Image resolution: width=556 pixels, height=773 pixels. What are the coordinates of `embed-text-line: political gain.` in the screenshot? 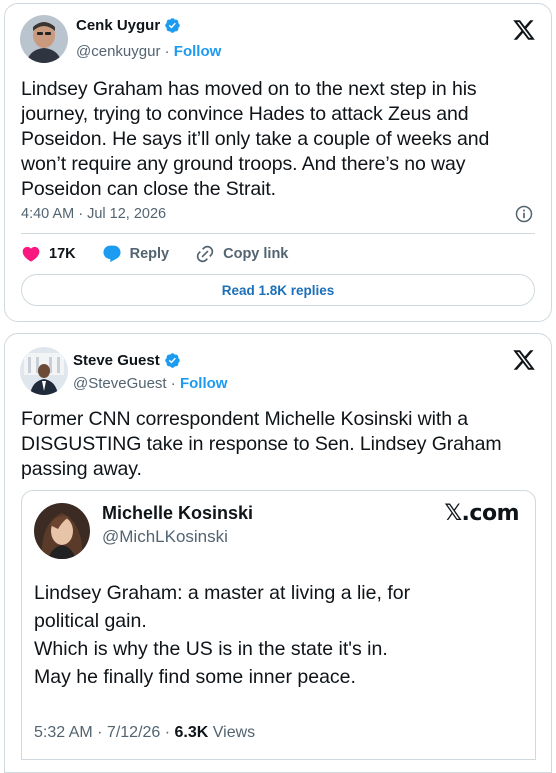 It's located at (90, 621).